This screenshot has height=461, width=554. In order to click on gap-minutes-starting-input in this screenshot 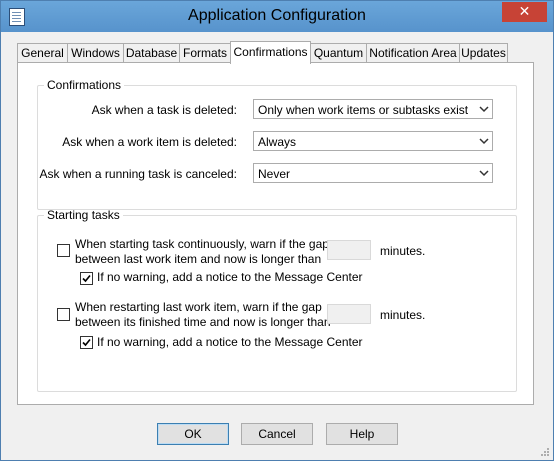, I will do `click(349, 250)`.